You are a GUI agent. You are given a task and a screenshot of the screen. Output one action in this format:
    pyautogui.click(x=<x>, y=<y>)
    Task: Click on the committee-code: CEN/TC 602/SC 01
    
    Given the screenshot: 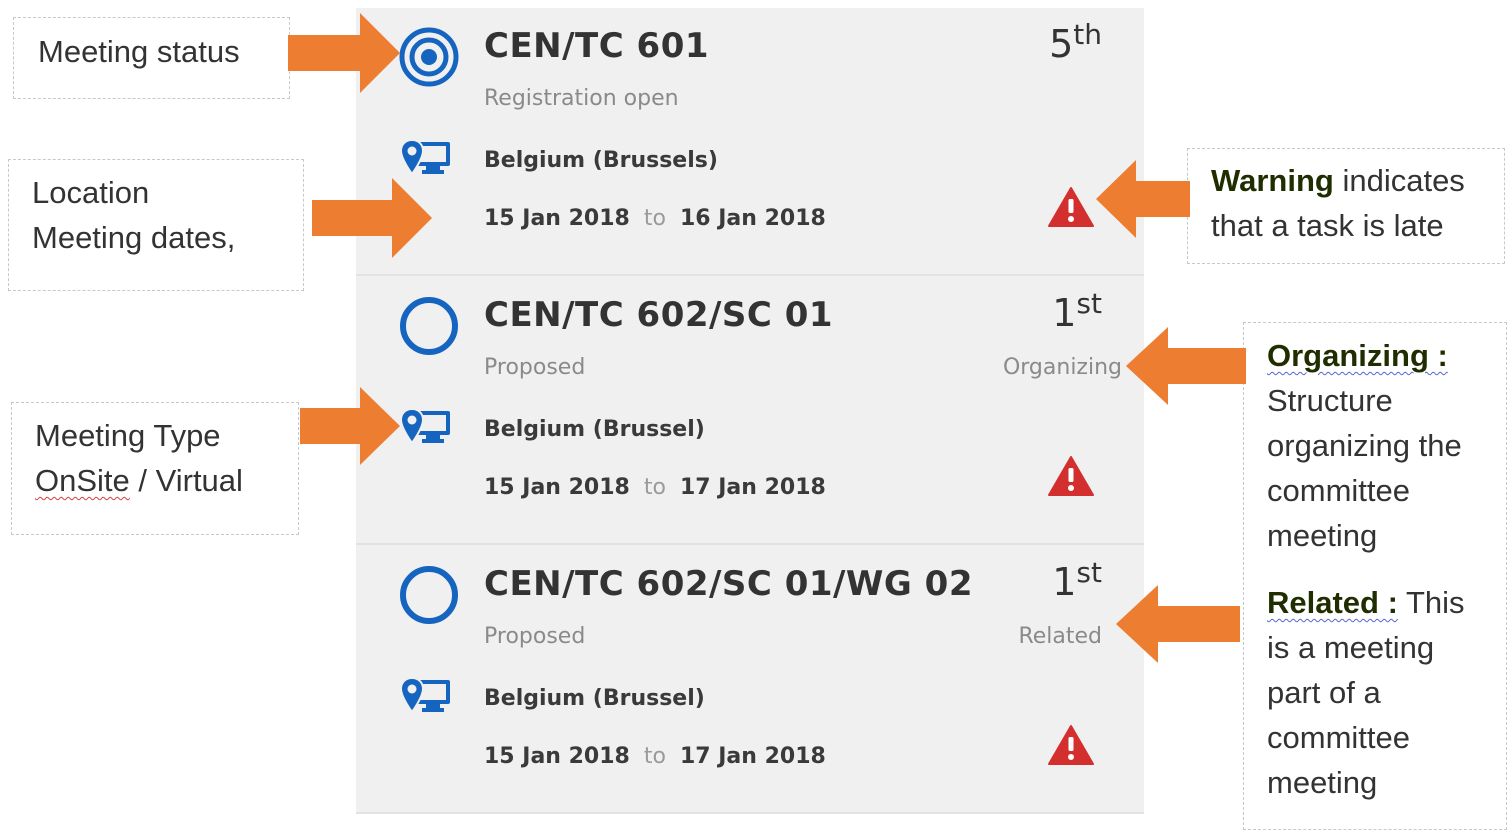 What is the action you would take?
    pyautogui.click(x=658, y=315)
    